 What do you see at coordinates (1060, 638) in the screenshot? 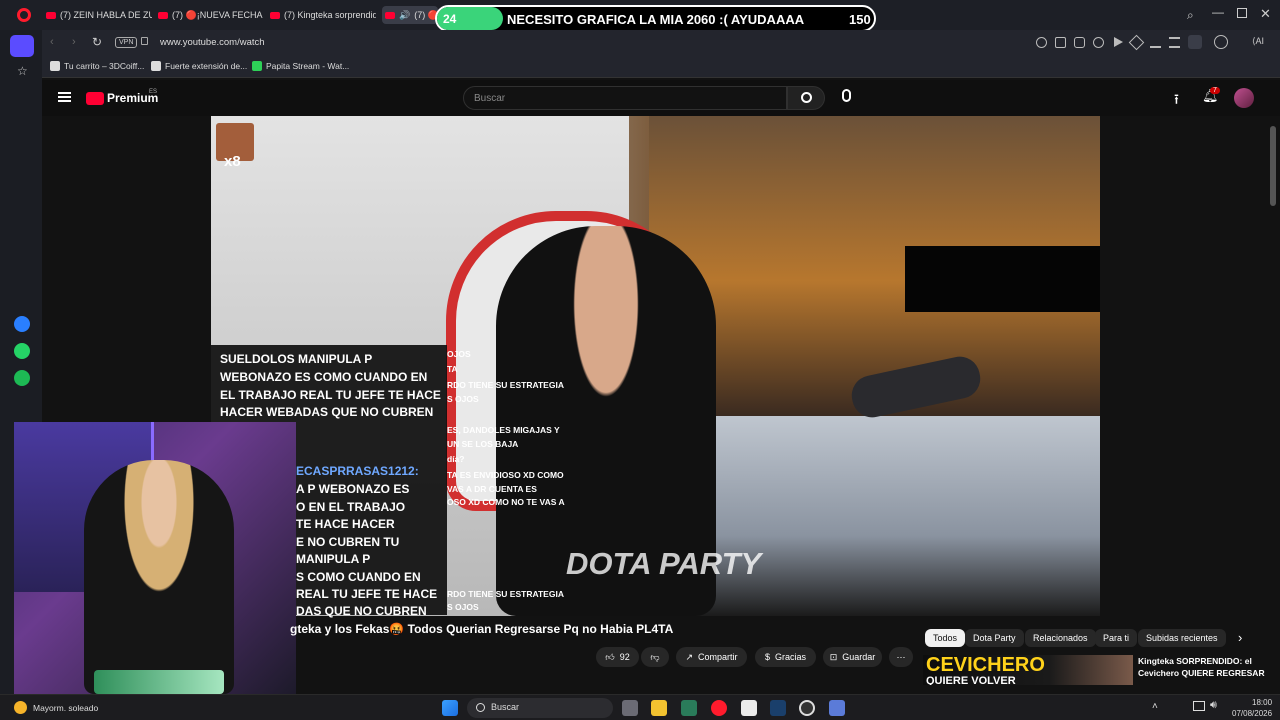
I see `chip-relacionados: Relacionados` at bounding box center [1060, 638].